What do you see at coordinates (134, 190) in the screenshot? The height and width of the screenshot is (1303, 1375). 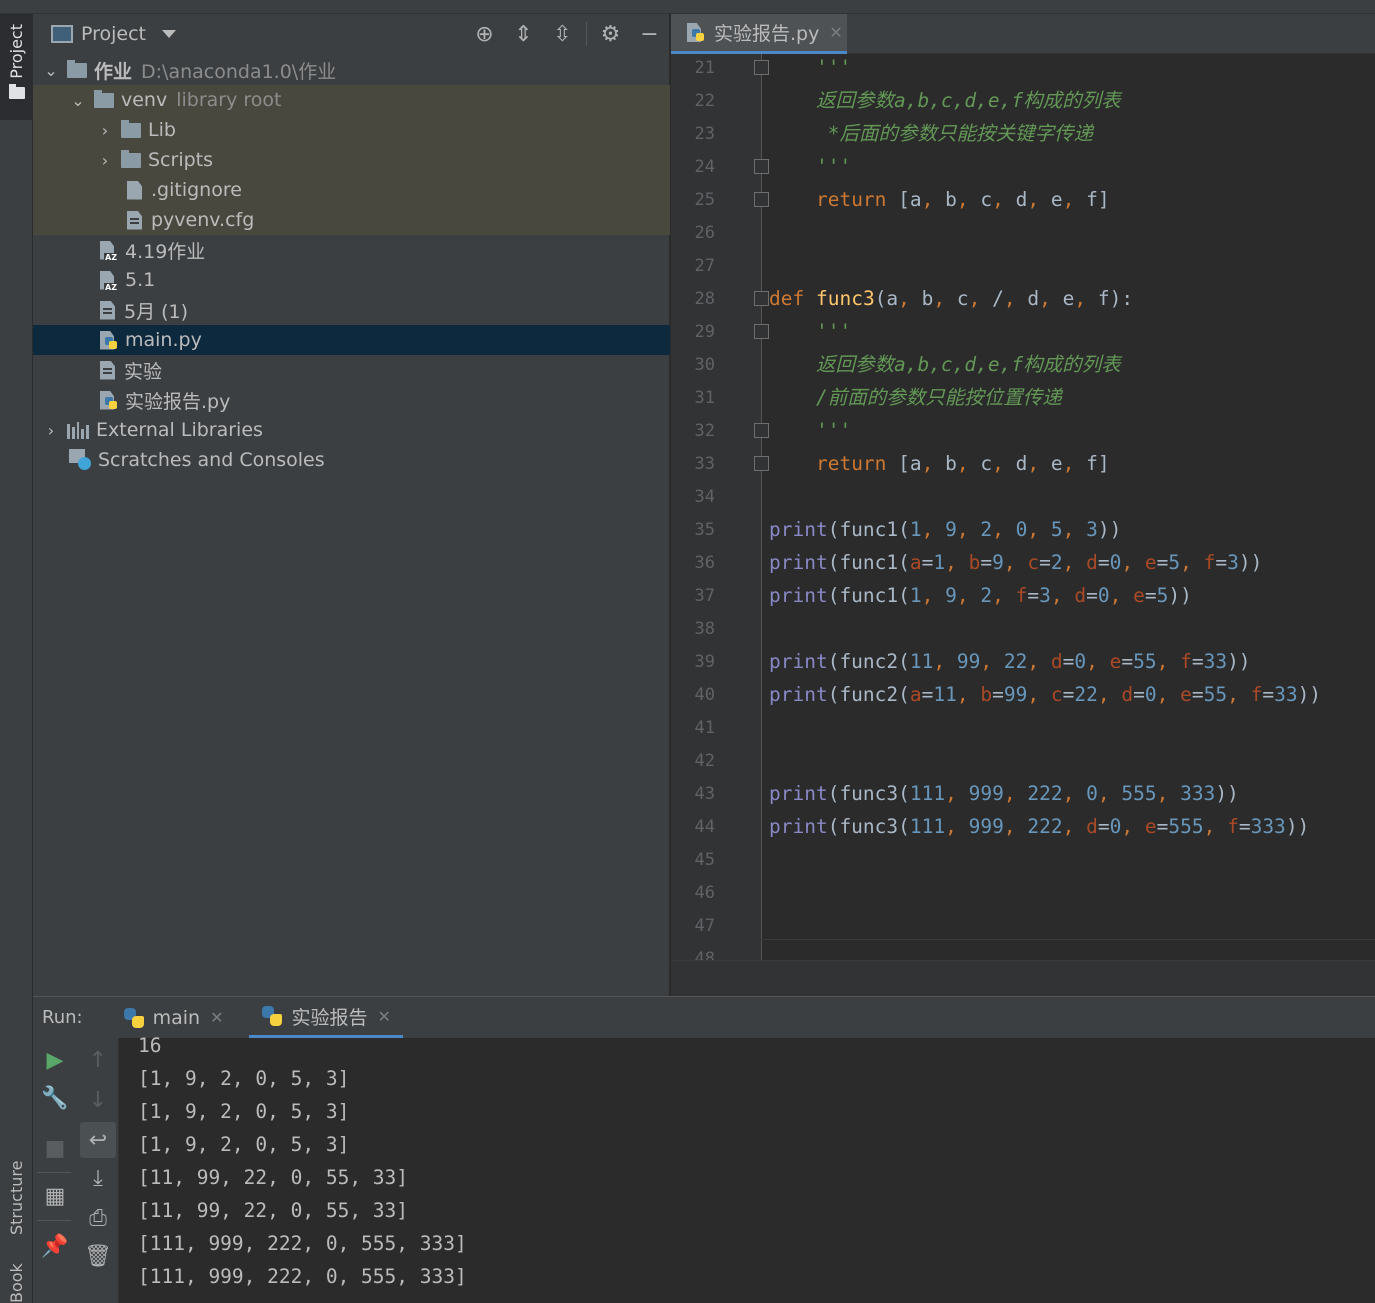 I see `ignored-file-icon` at bounding box center [134, 190].